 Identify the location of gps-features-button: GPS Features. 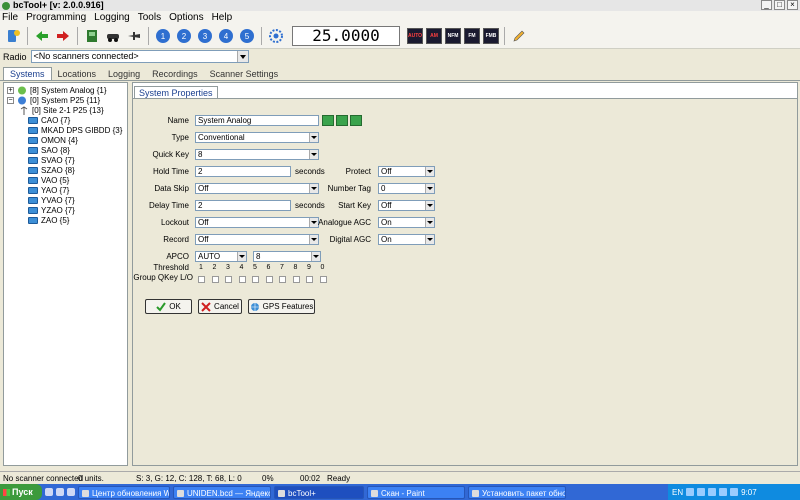
(281, 306).